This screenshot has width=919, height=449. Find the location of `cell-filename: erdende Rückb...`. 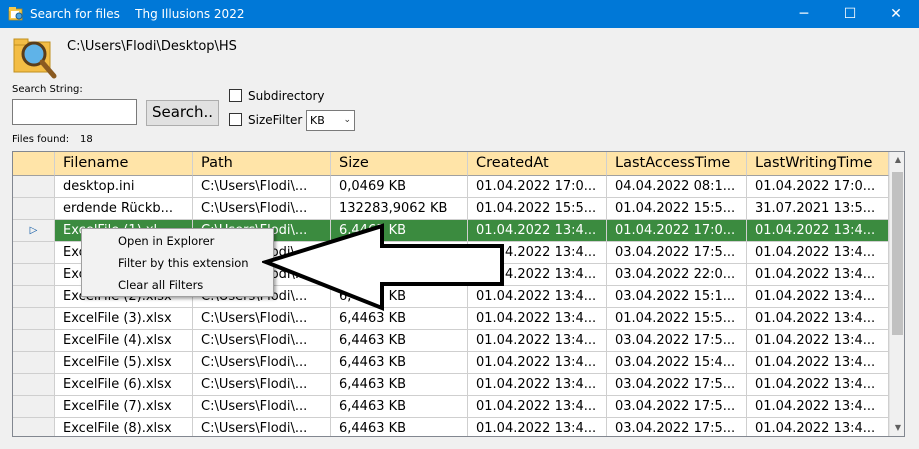

cell-filename: erdende Rückb... is located at coordinates (124, 209).